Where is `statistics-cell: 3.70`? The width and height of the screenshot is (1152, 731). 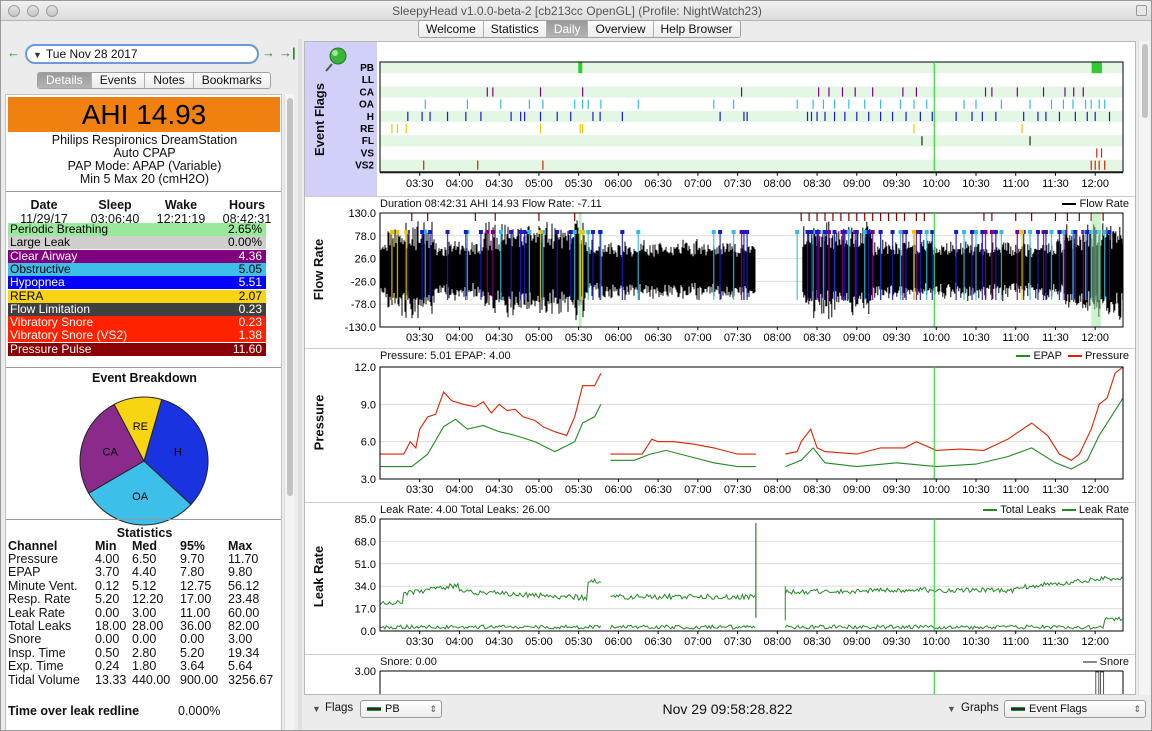
statistics-cell: 3.70 is located at coordinates (107, 572).